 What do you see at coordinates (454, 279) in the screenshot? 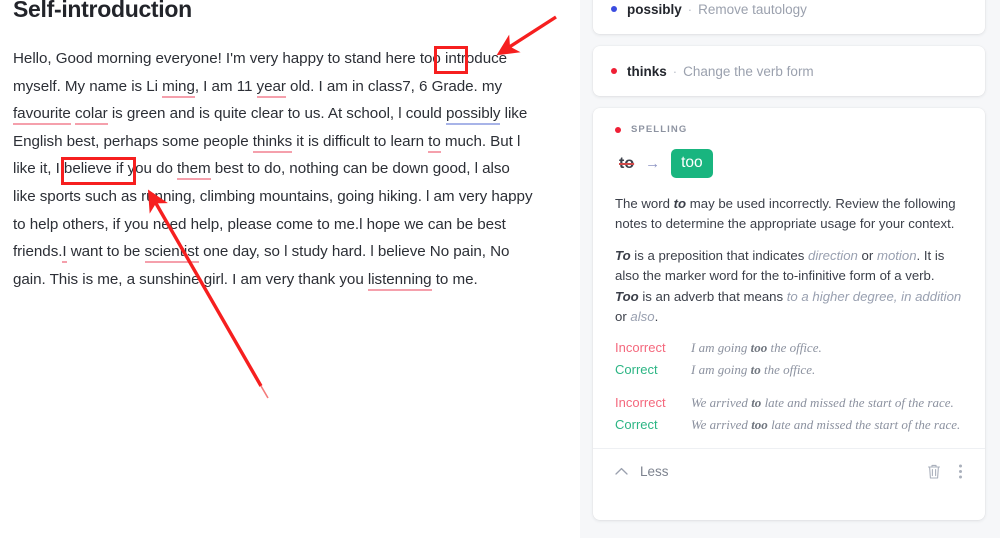
I see `body-text: to me.` at bounding box center [454, 279].